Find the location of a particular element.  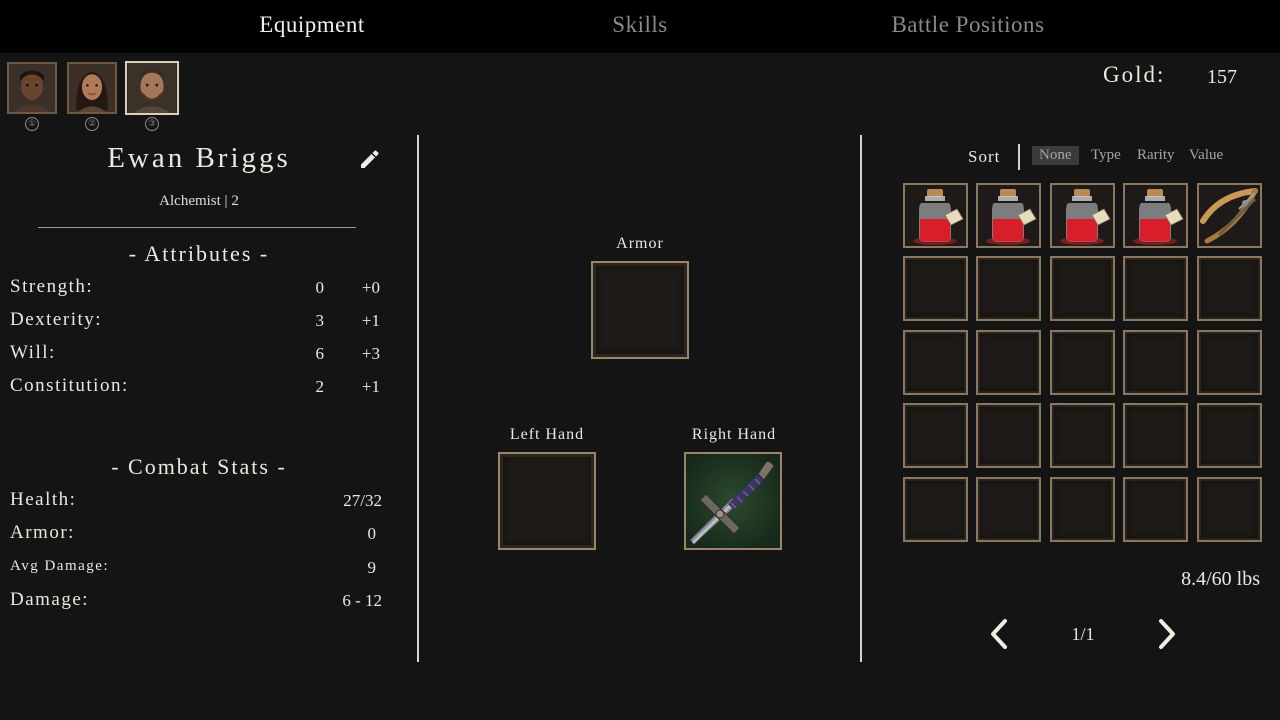

chevron-right-icon is located at coordinates (1167, 634).